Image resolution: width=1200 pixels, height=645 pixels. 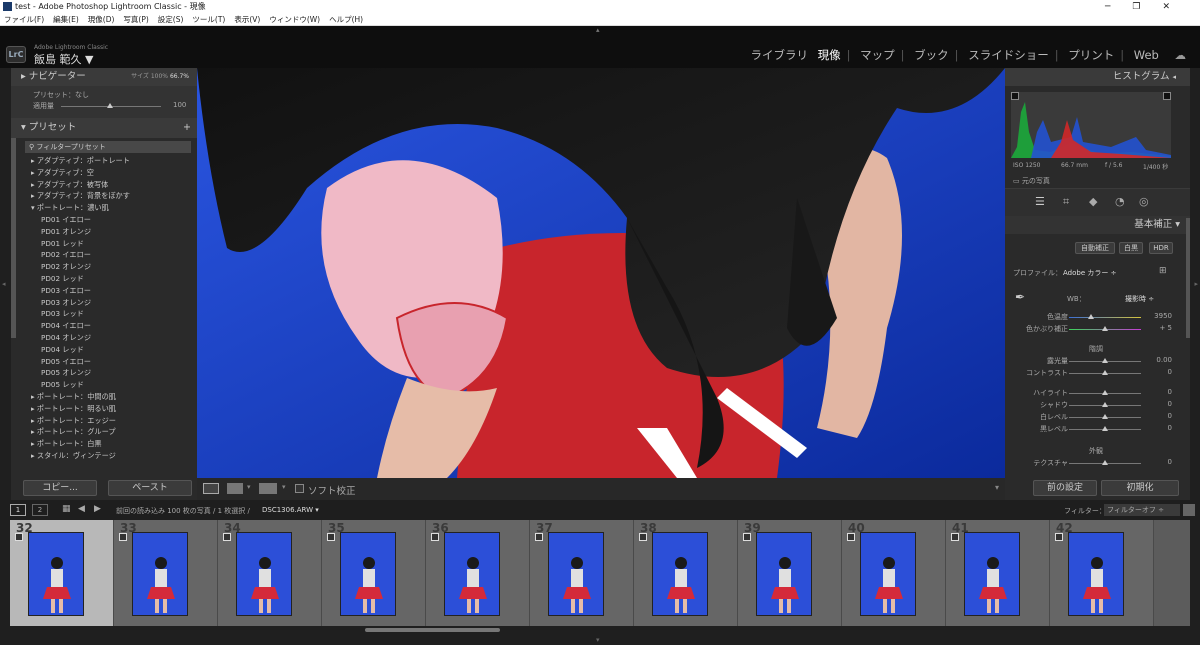 I want to click on toolbar-menu-icon: ▾, so click(x=997, y=487).